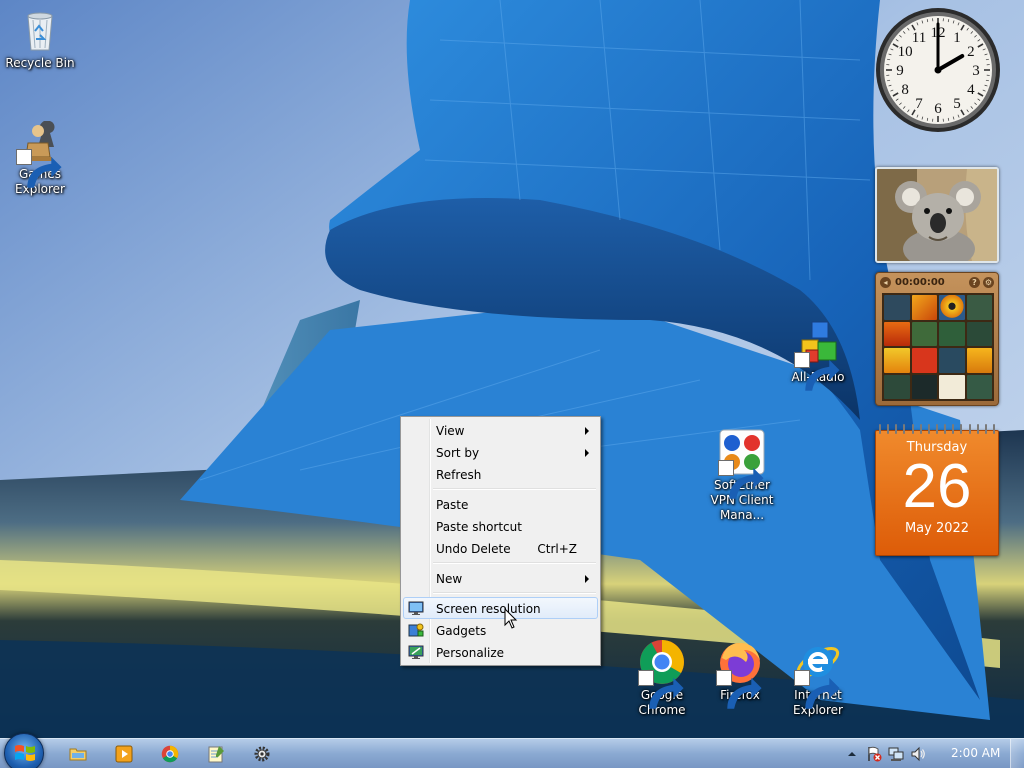  Describe the element at coordinates (937, 486) in the screenshot. I see `calendar-day-number: 26` at that location.